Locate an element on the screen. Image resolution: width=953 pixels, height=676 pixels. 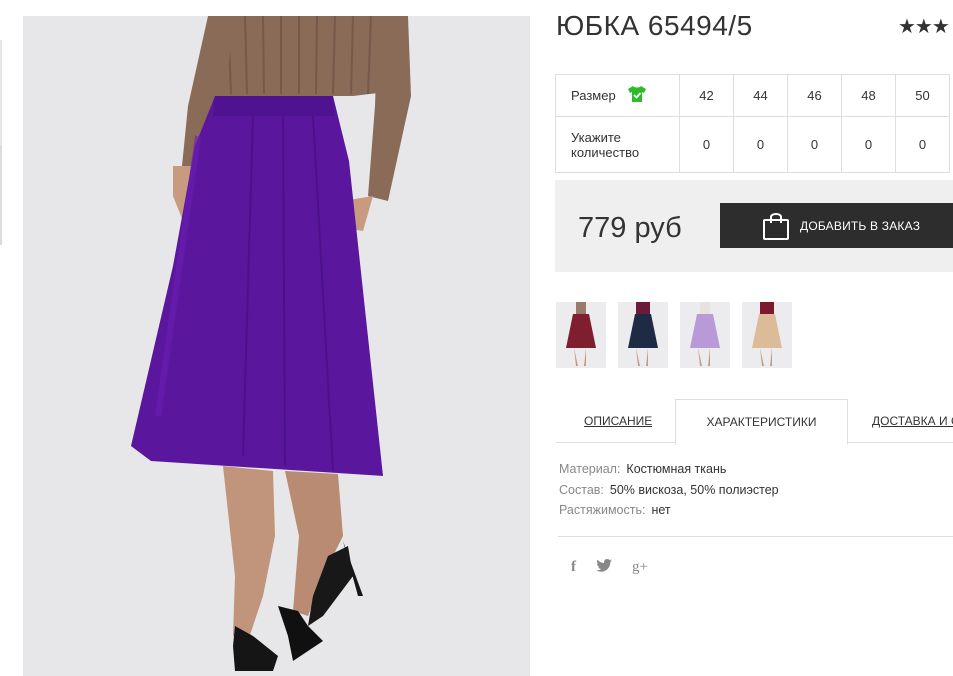
tab-delivery: ДОСТАВКА И О is located at coordinates (912, 421).